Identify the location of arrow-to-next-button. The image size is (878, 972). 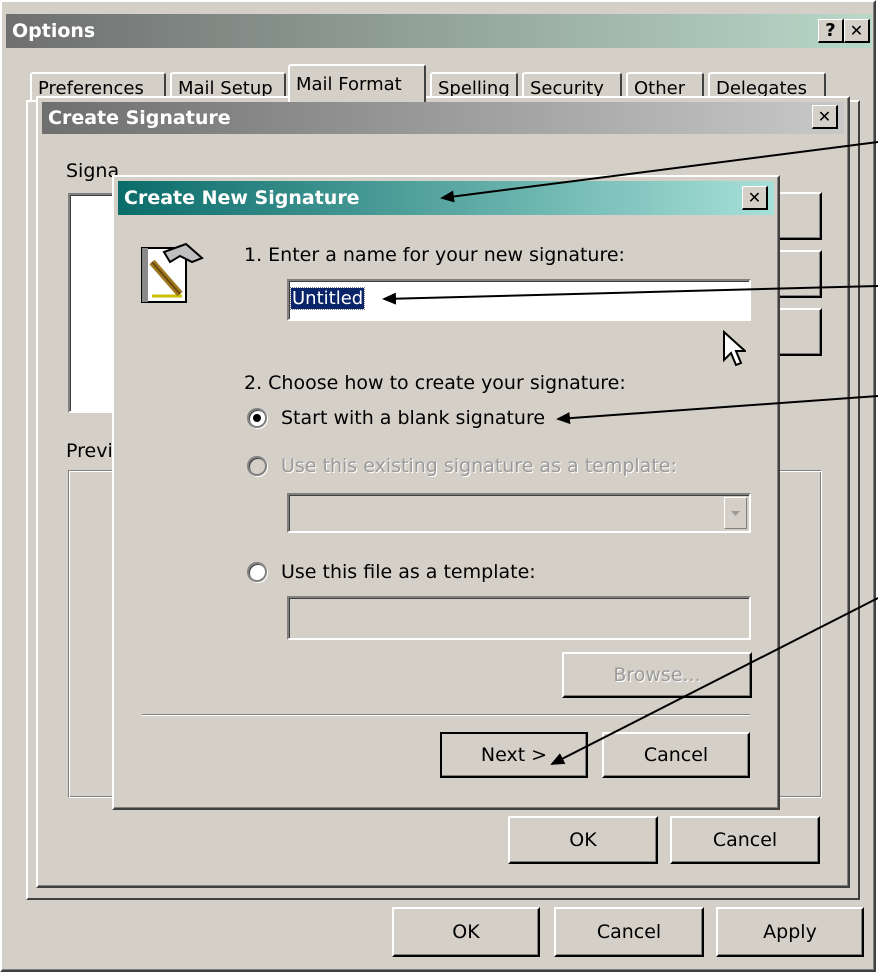
(714, 681).